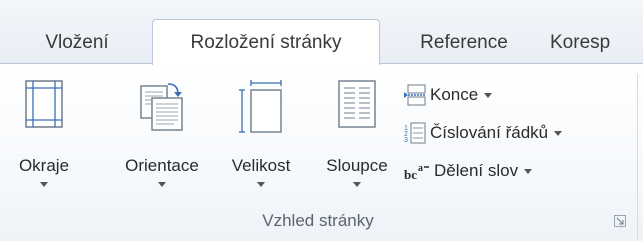  Describe the element at coordinates (410, 174) in the screenshot. I see `svg-text: bc` at that location.